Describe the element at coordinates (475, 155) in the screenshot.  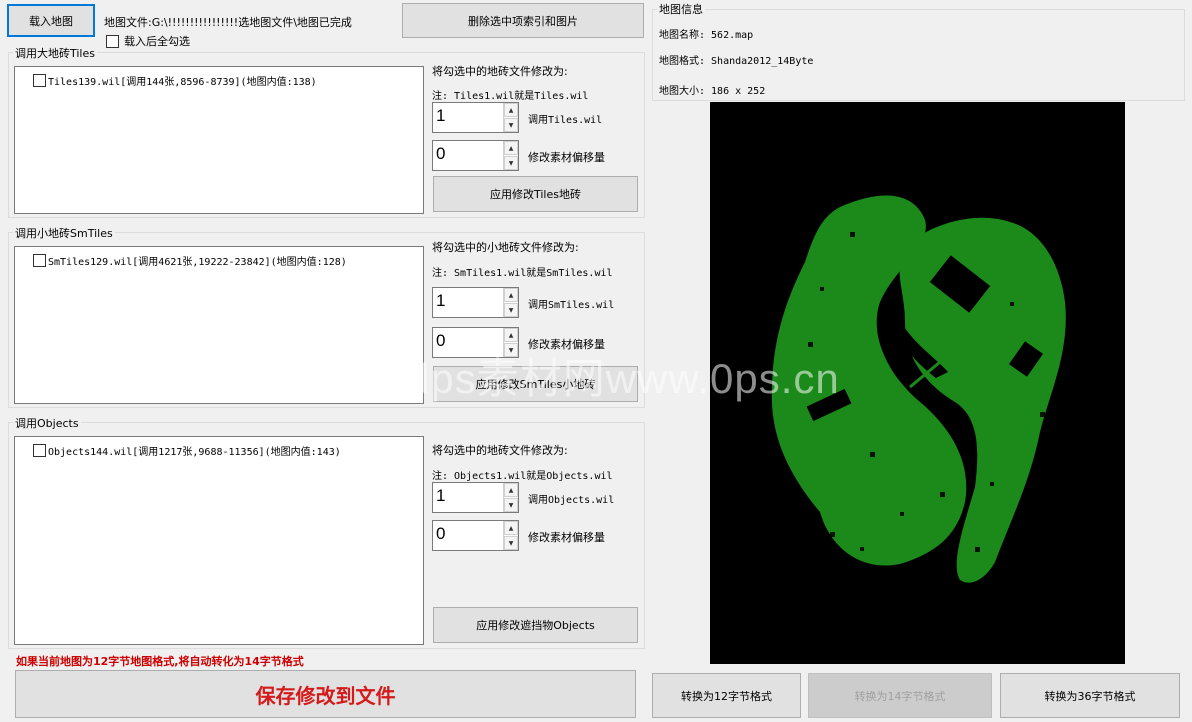
I see `tiles-offset-stepper: 0 ▲ ▼` at that location.